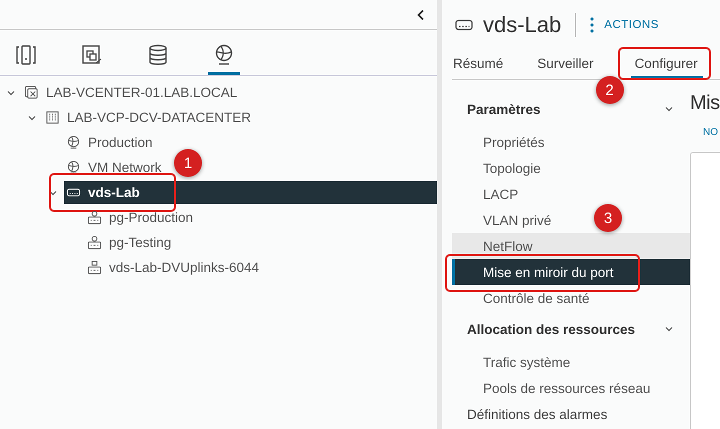  Describe the element at coordinates (26, 55) in the screenshot. I see `hosts-icon` at that location.